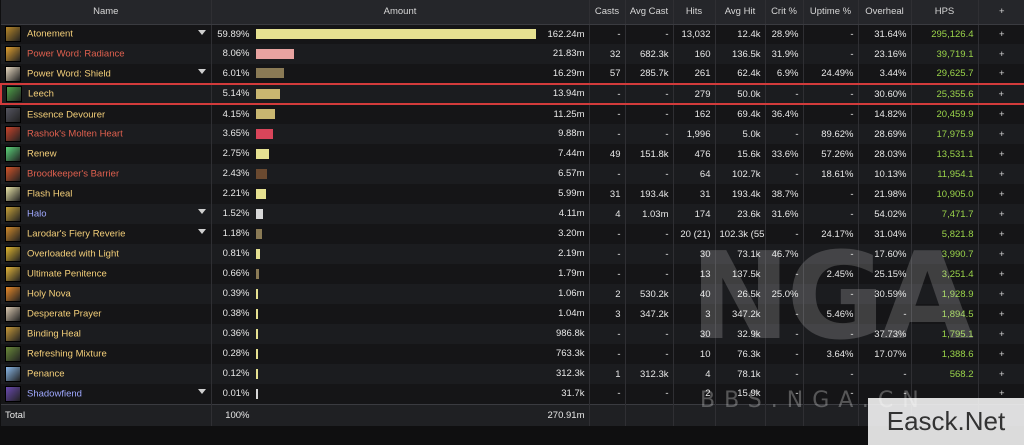  I want to click on spell-name-cell: Leech, so click(105, 94).